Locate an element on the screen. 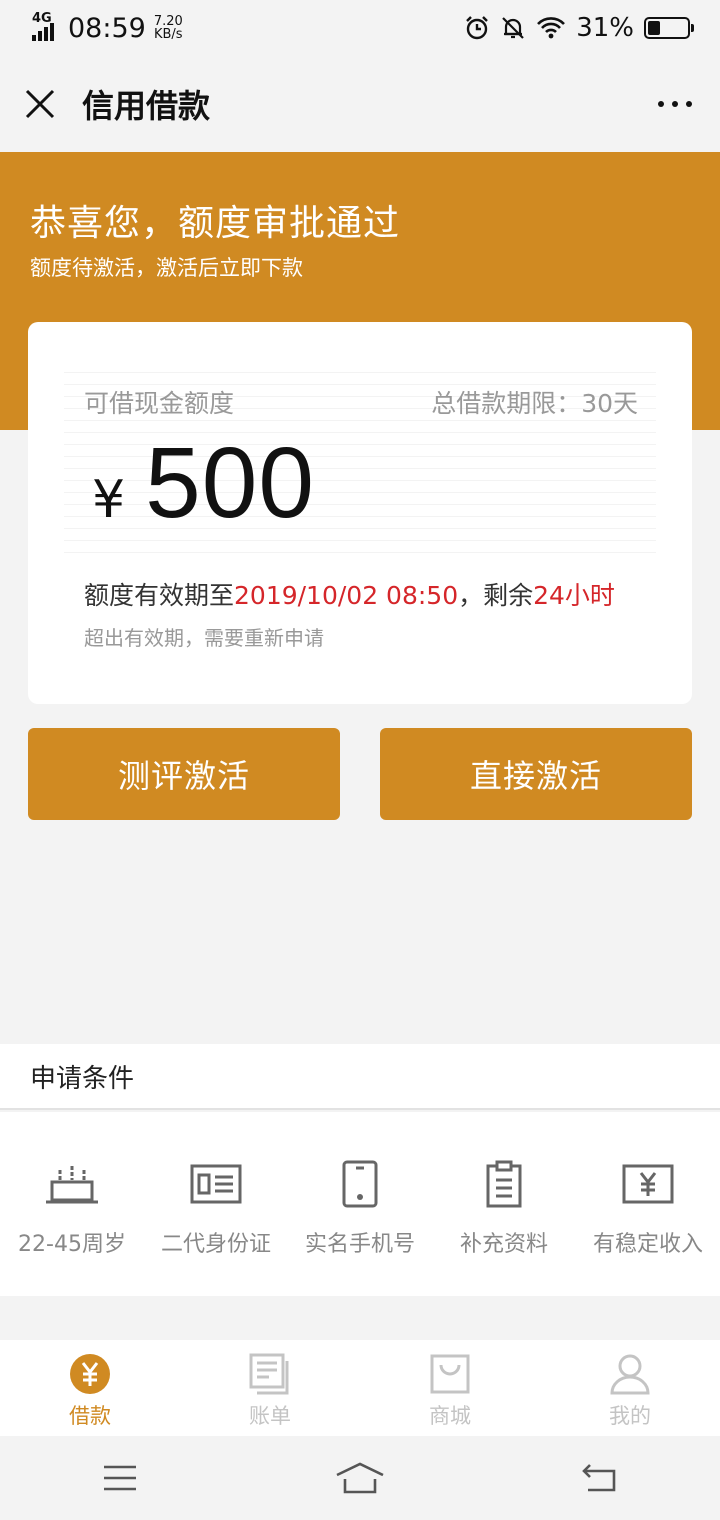 This screenshot has height=1520, width=720. condition-item-id-card: 二代身份证 is located at coordinates (216, 1204).